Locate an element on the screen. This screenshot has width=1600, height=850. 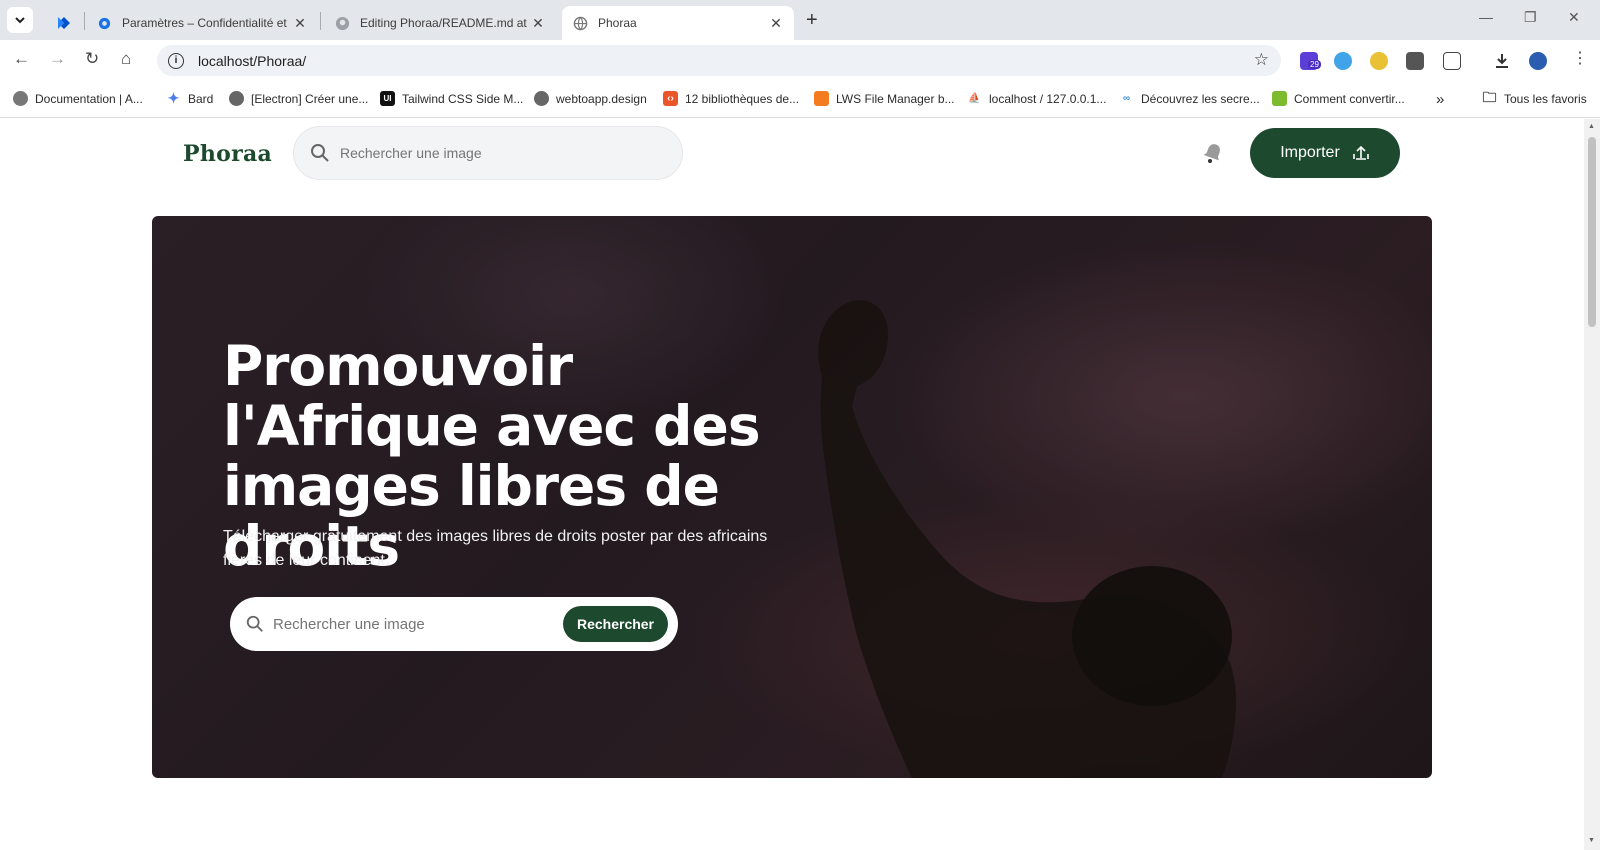
scroll-down-icon: ▼ is located at coordinates (1591, 840).